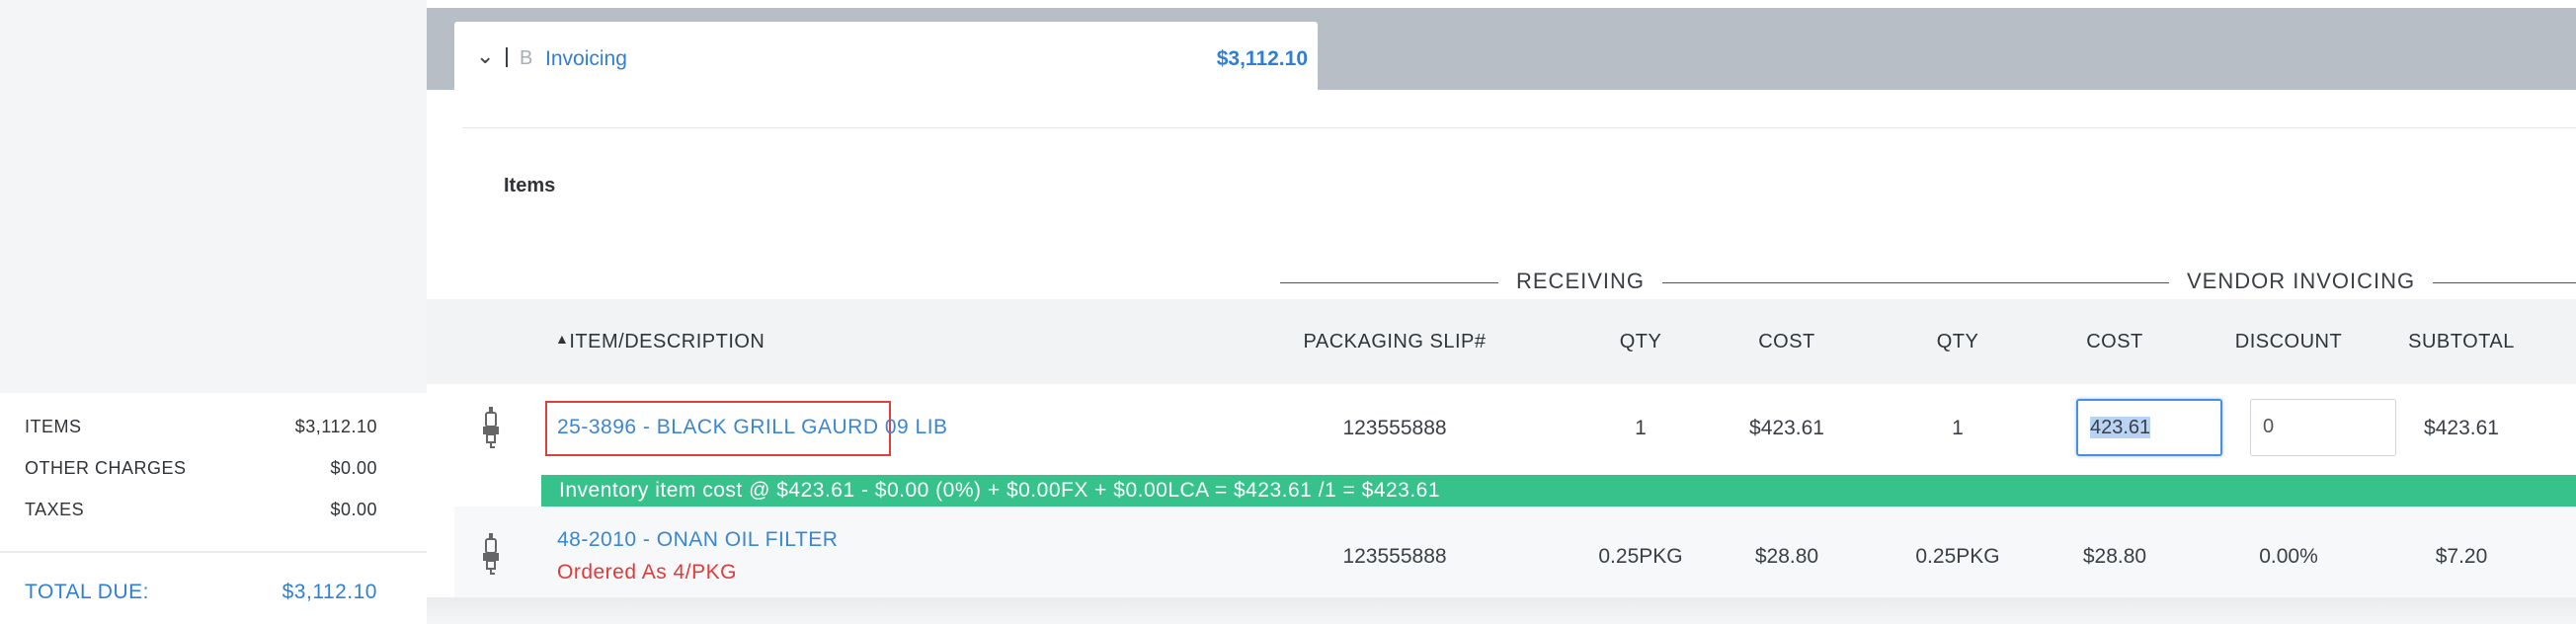  What do you see at coordinates (2288, 342) in the screenshot?
I see `header-discount: DISCOUNT` at bounding box center [2288, 342].